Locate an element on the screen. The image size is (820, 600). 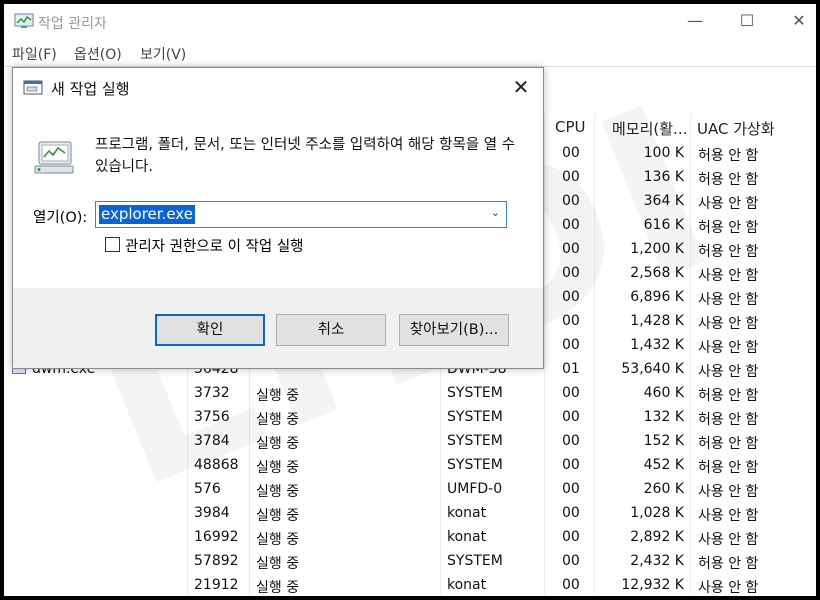
run-as-admin-label: 관리자 권한으로 이 작업 실행 is located at coordinates (214, 245).